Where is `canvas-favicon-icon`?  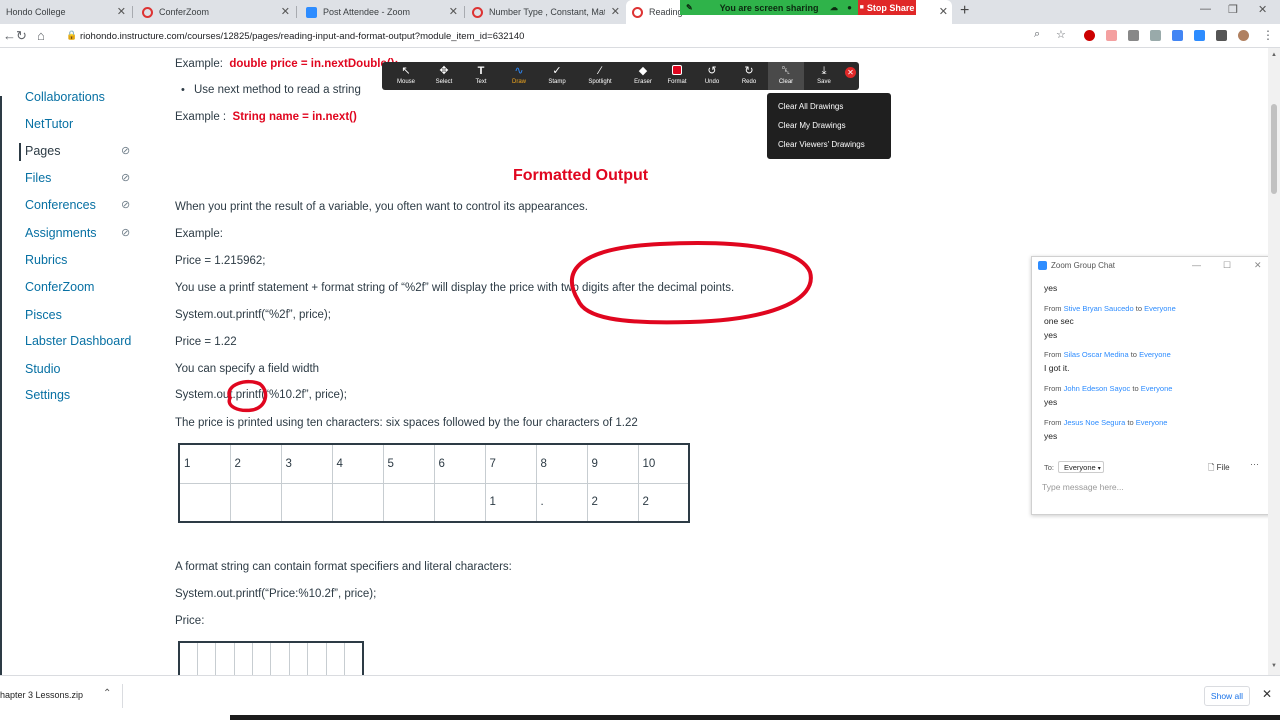 canvas-favicon-icon is located at coordinates (477, 12).